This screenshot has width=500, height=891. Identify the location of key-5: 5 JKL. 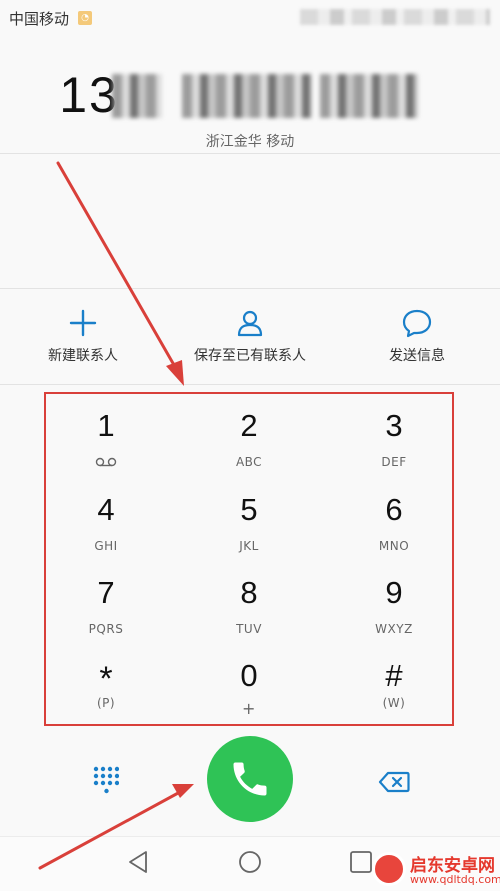
(249, 518).